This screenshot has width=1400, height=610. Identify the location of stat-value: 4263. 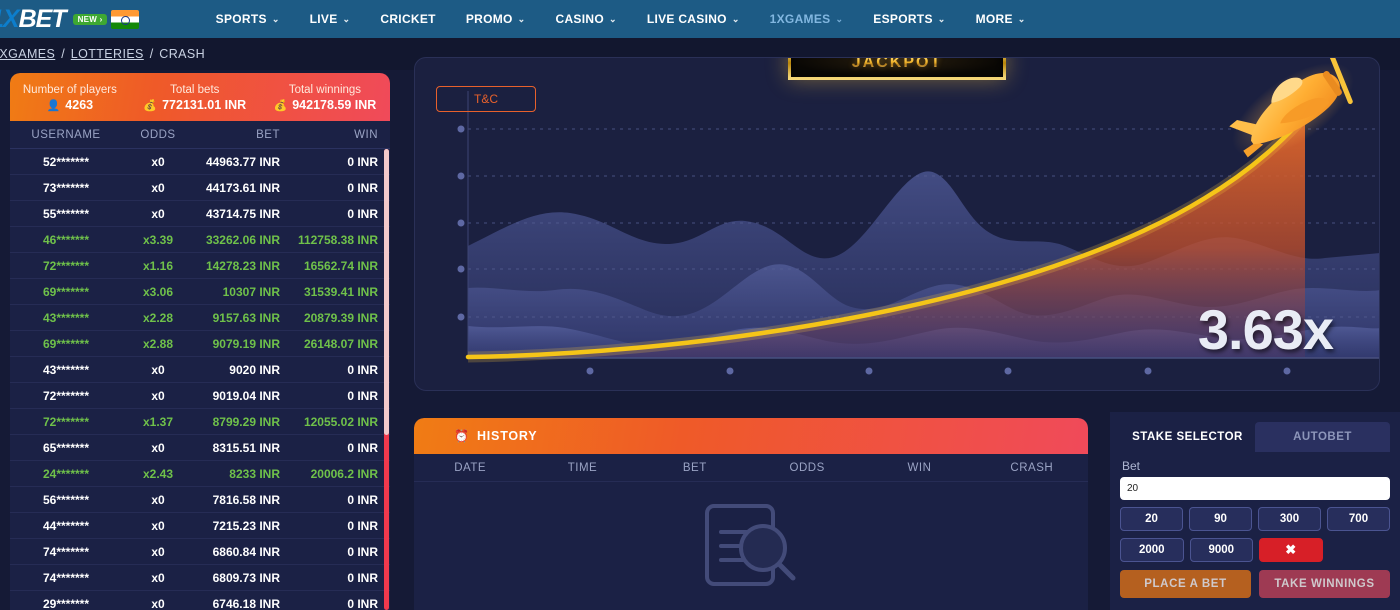
(79, 105).